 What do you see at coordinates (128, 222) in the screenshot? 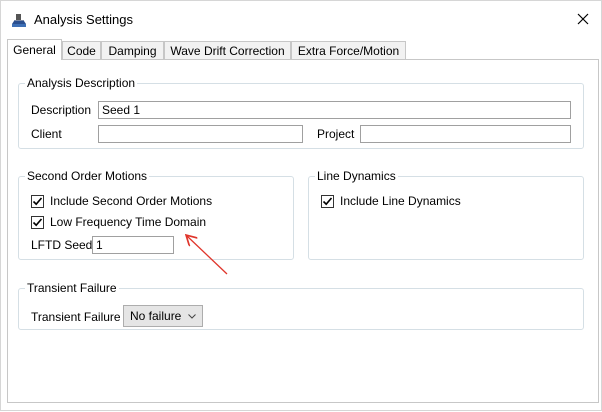
I see `checkbox-label: Low Frequency Time Domain` at bounding box center [128, 222].